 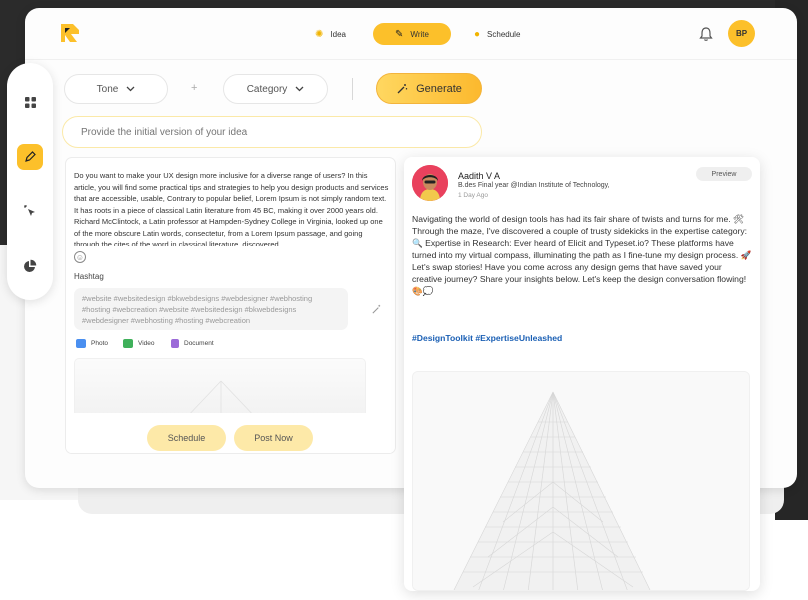 What do you see at coordinates (128, 343) in the screenshot?
I see `video-icon` at bounding box center [128, 343].